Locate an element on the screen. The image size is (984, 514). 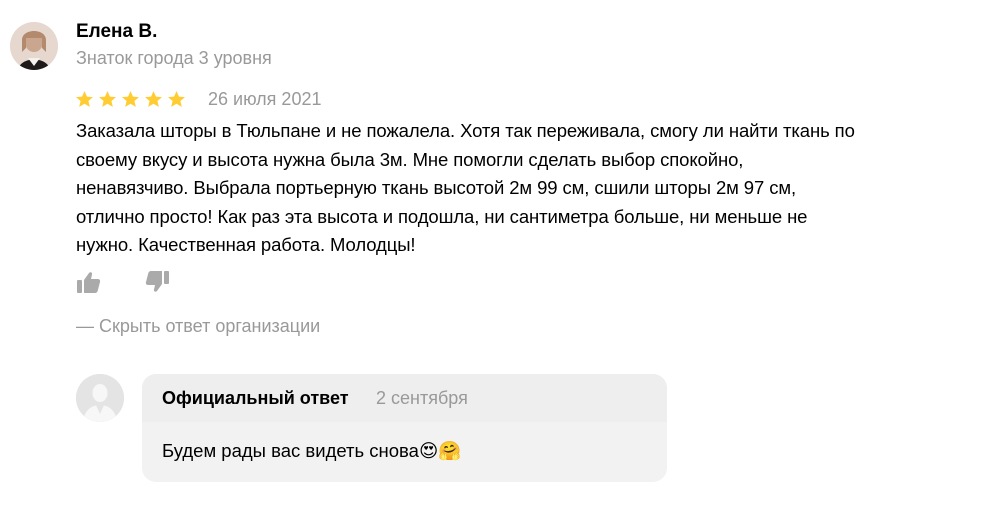
official-reply-header: Официальный ответ 2 сентября is located at coordinates (404, 398).